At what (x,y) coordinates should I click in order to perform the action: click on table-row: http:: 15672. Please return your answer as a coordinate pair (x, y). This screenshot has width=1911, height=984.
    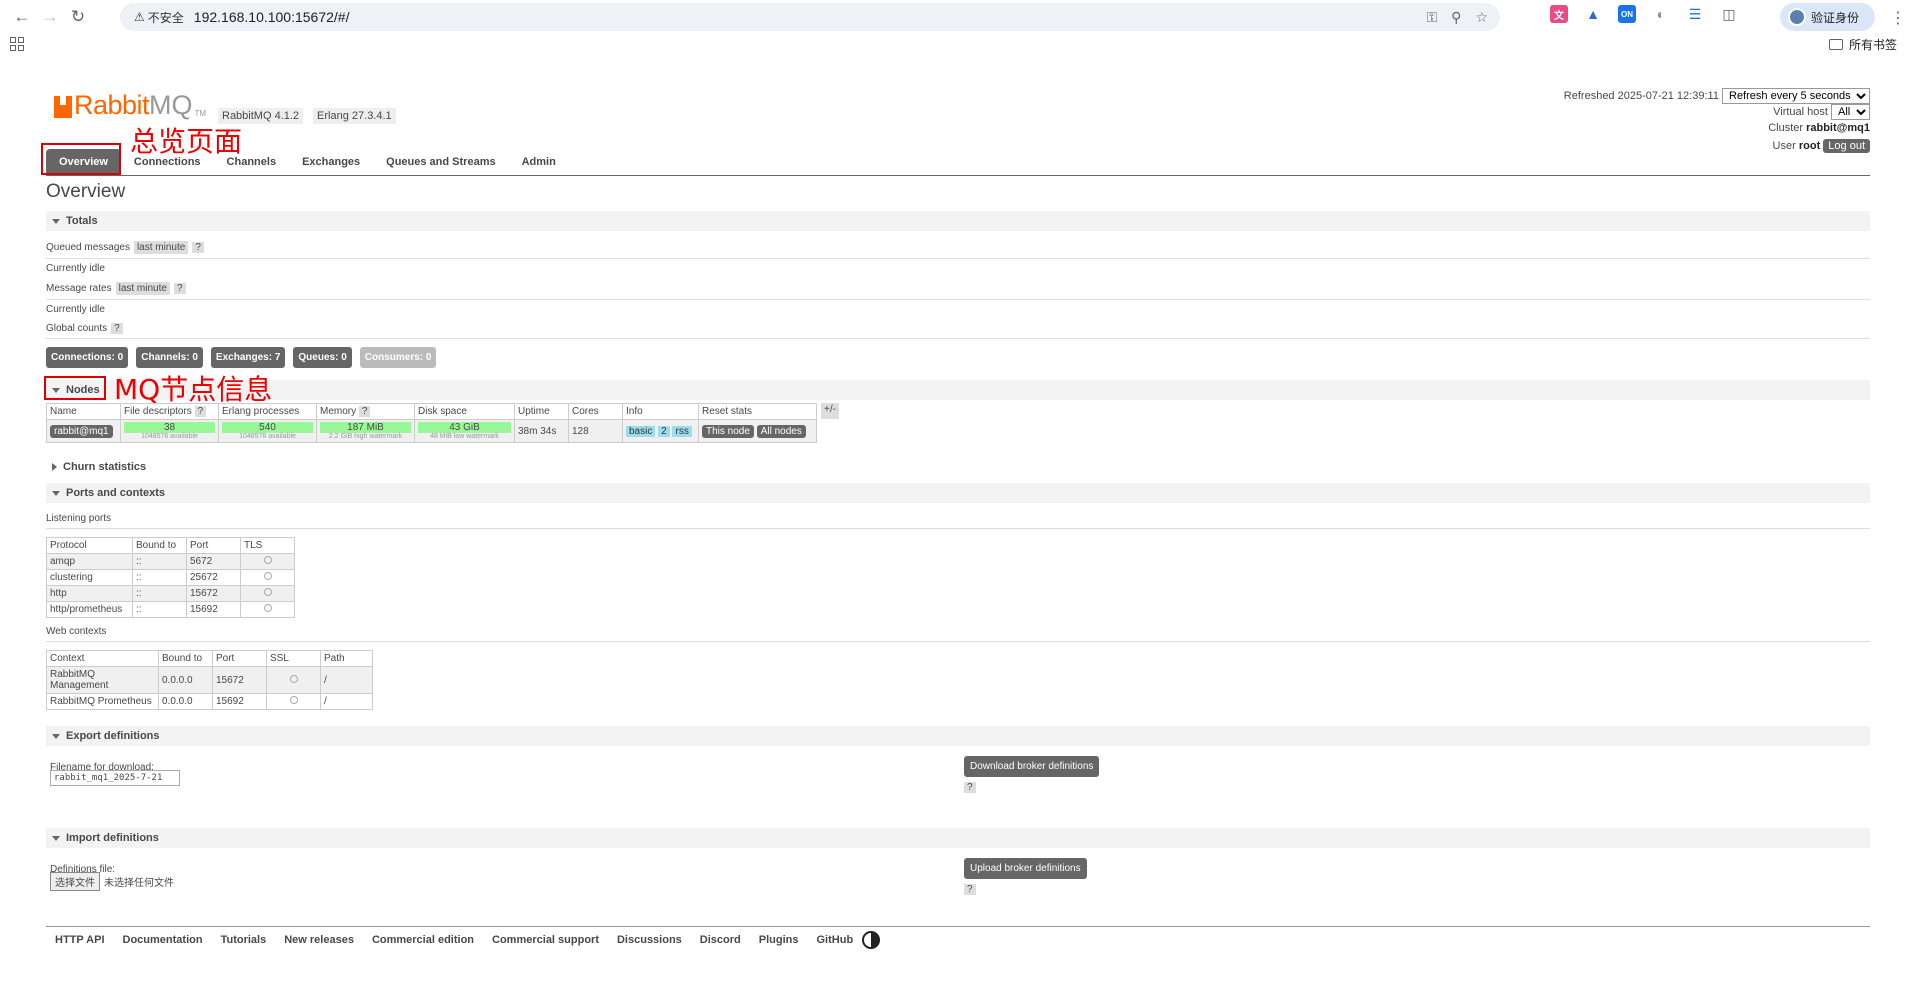
    Looking at the image, I should click on (170, 593).